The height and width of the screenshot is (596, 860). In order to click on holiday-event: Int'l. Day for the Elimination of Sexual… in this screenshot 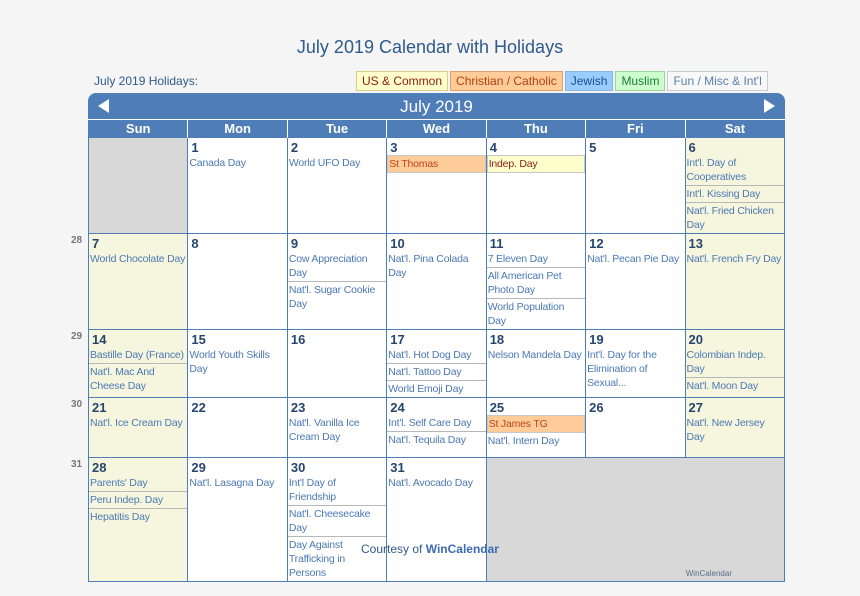, I will do `click(635, 369)`.